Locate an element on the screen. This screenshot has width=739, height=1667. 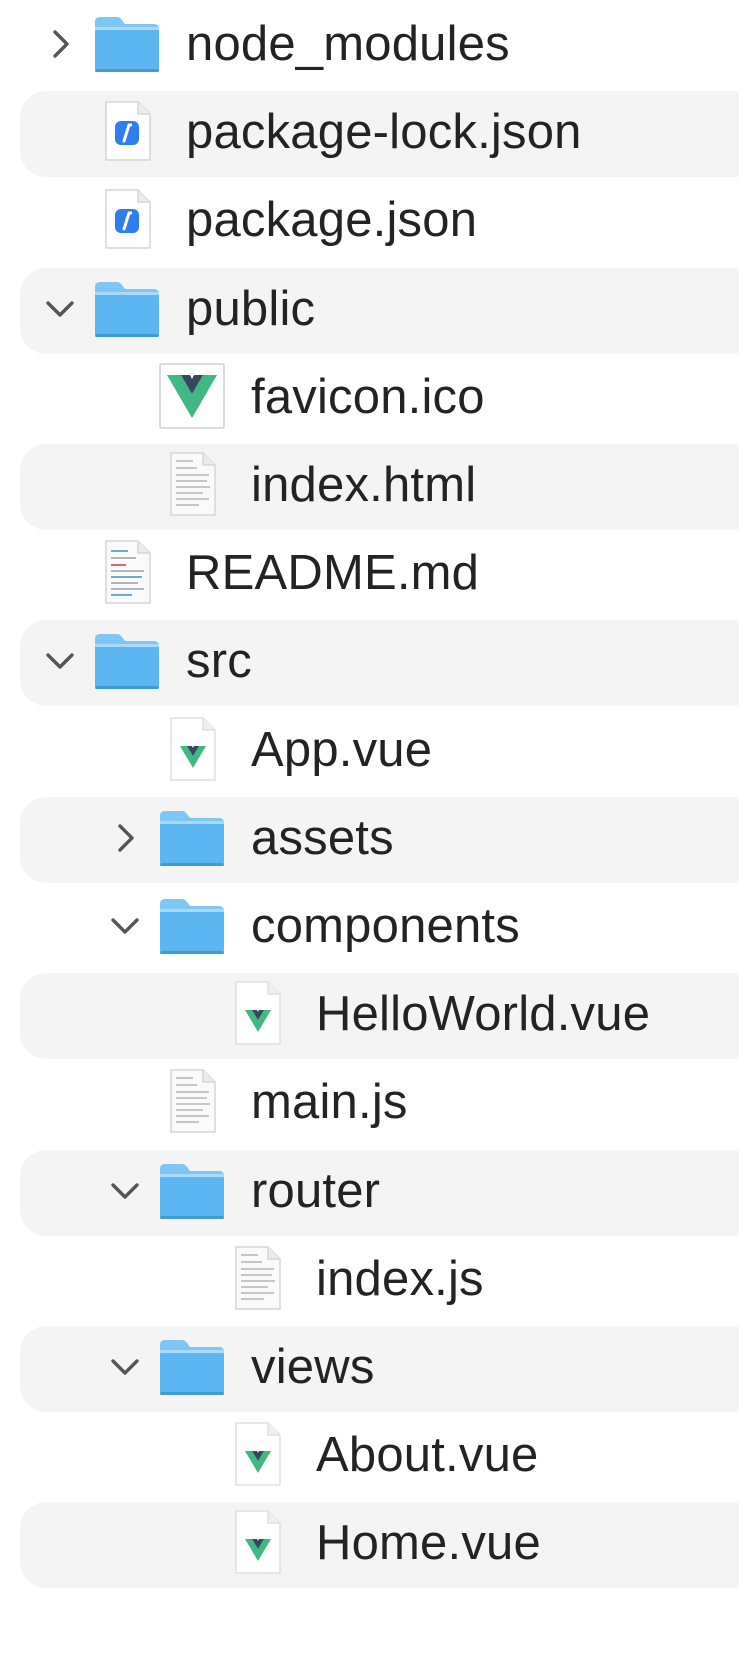
item-name: components is located at coordinates (385, 926).